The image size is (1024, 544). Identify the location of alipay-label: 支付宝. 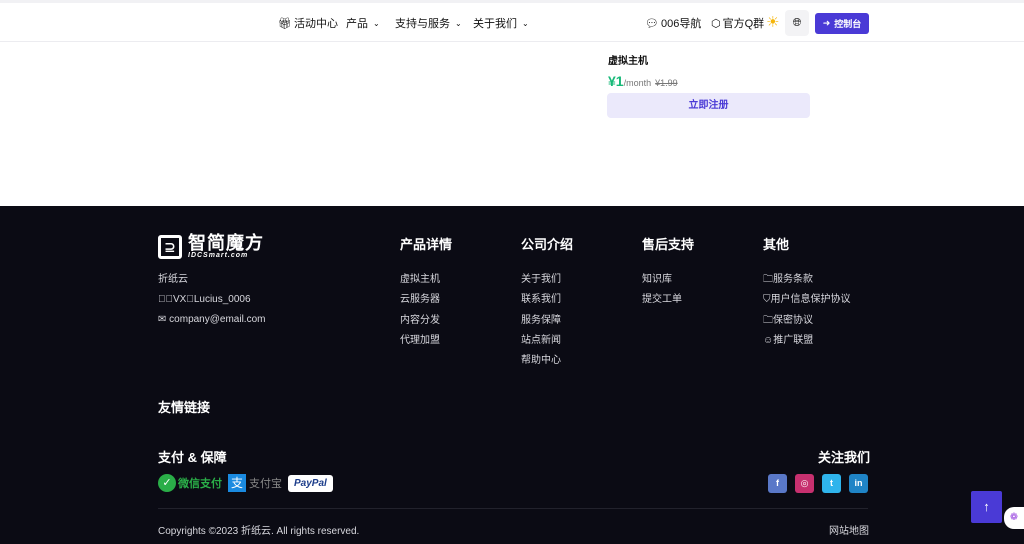
(265, 484).